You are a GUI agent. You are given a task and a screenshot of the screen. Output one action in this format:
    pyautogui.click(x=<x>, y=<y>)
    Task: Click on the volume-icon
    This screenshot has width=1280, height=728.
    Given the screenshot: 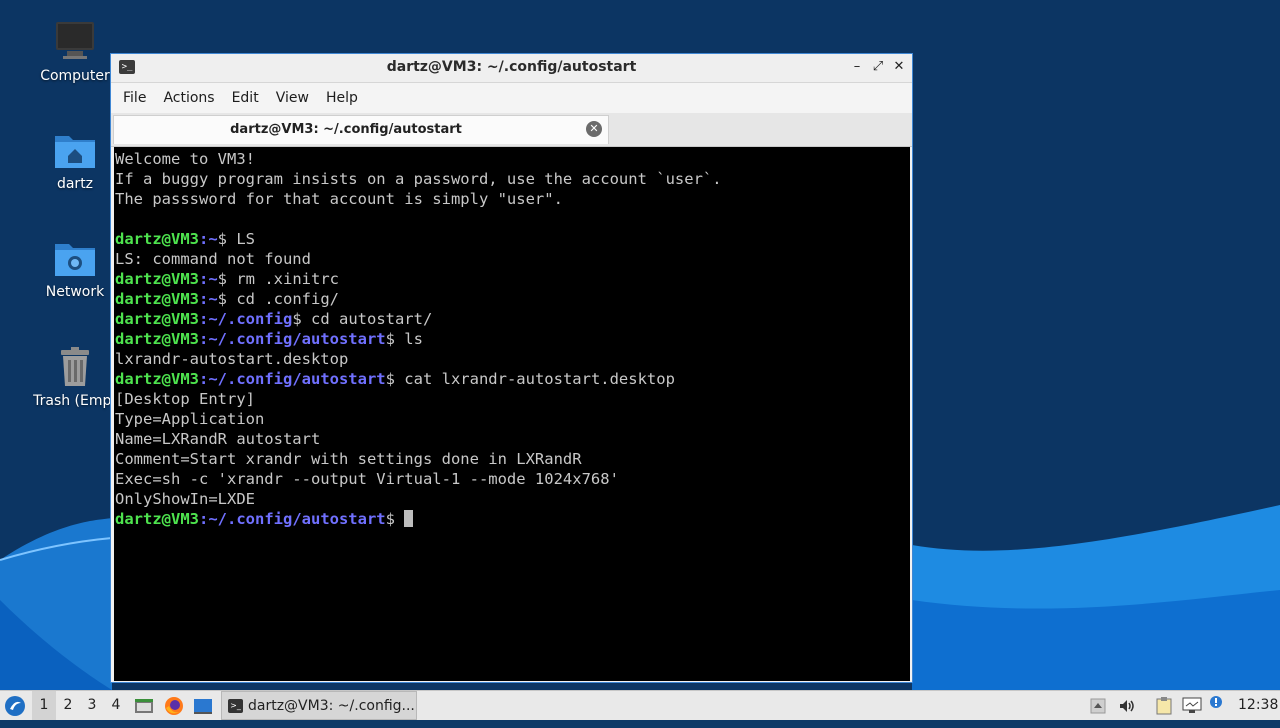 What is the action you would take?
    pyautogui.click(x=1127, y=706)
    